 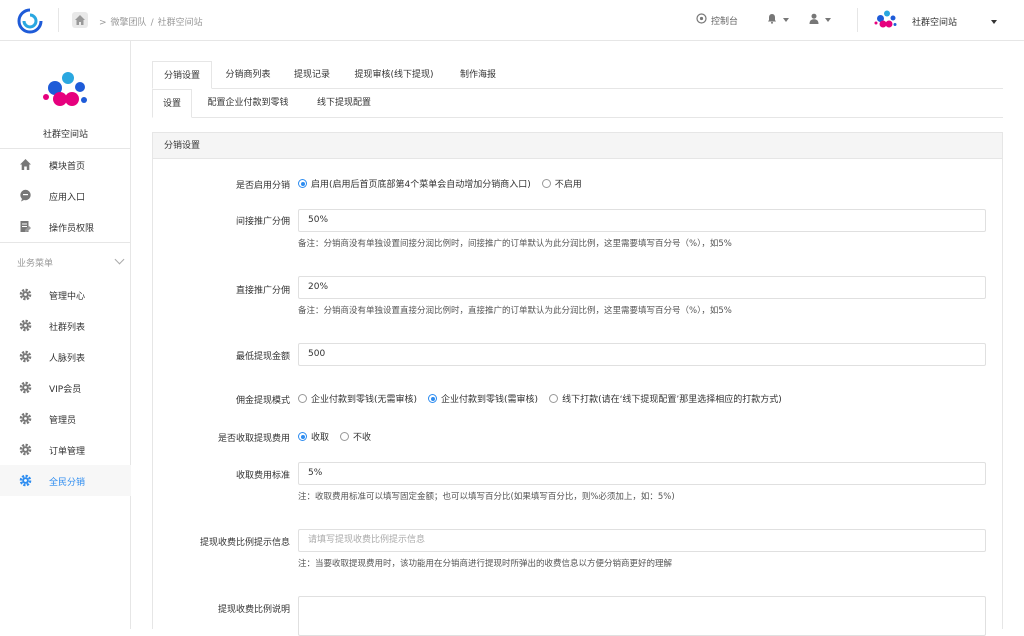 What do you see at coordinates (63, 421) in the screenshot?
I see `sidebar-item-label: 管理员` at bounding box center [63, 421].